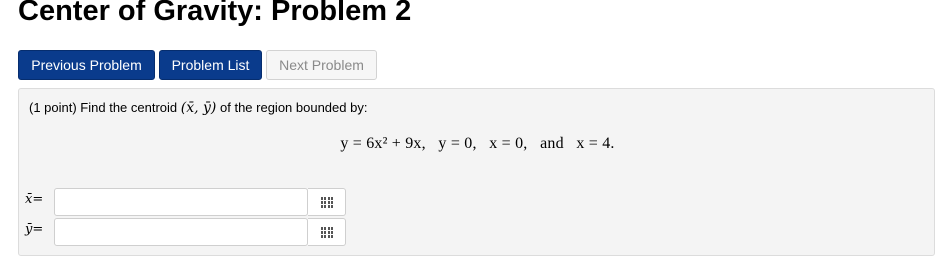  I want to click on ybar-input, so click(181, 232).